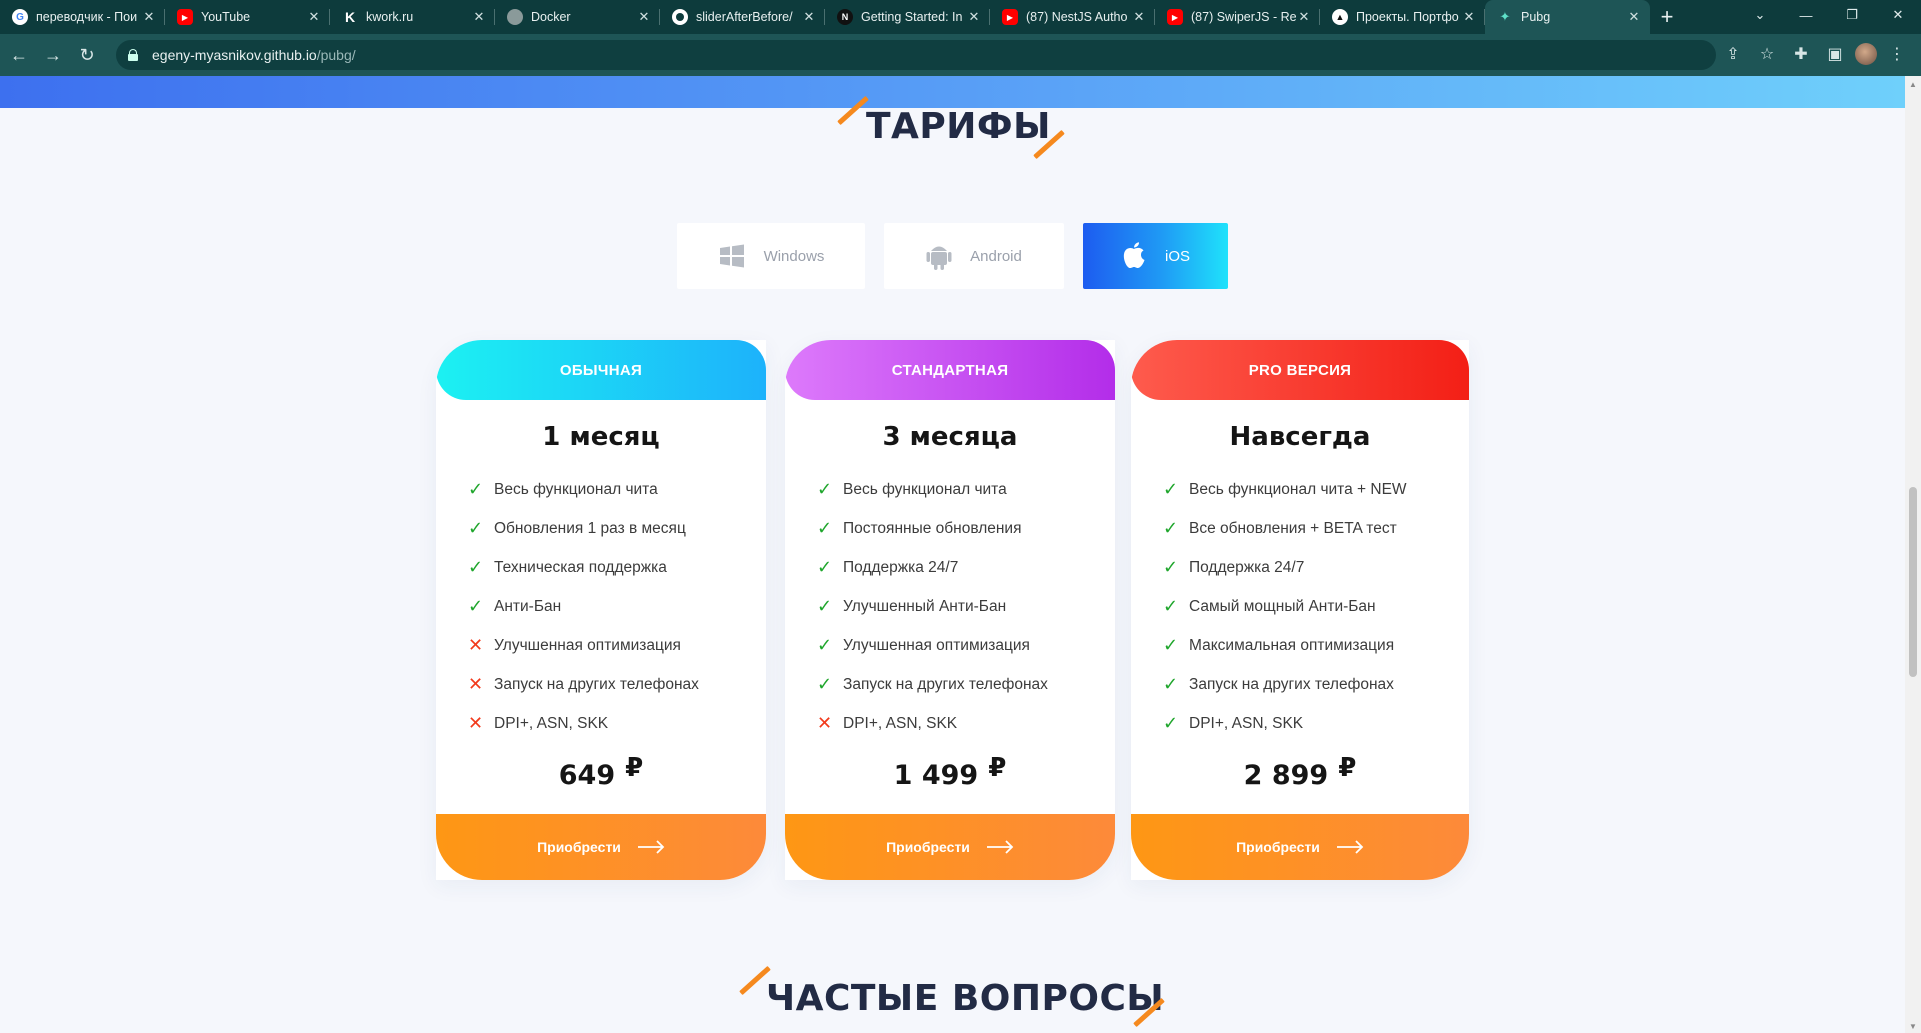 This screenshot has height=1033, width=1921. Describe the element at coordinates (596, 684) in the screenshot. I see `feature-text: Запуск на других телефонах` at that location.